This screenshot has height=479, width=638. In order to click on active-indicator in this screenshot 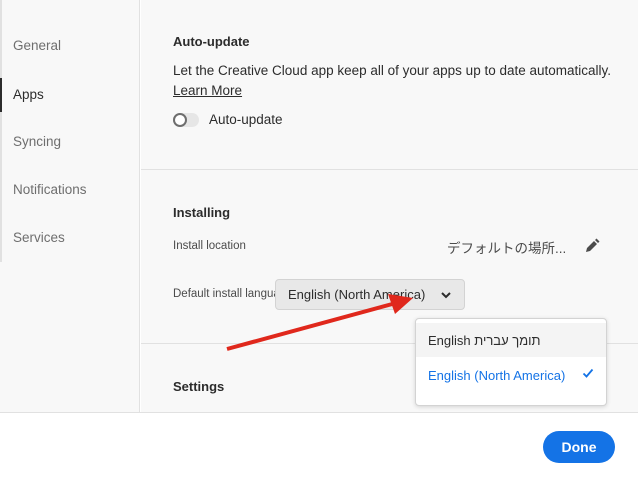, I will do `click(1, 95)`.